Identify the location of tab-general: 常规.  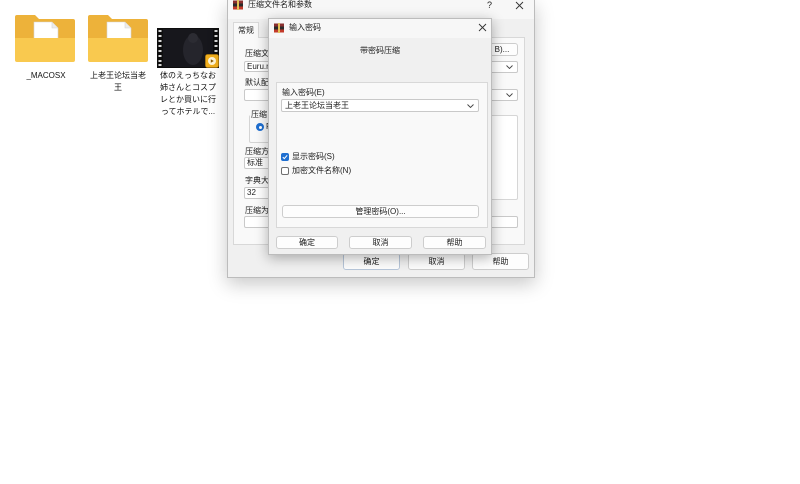
(246, 30).